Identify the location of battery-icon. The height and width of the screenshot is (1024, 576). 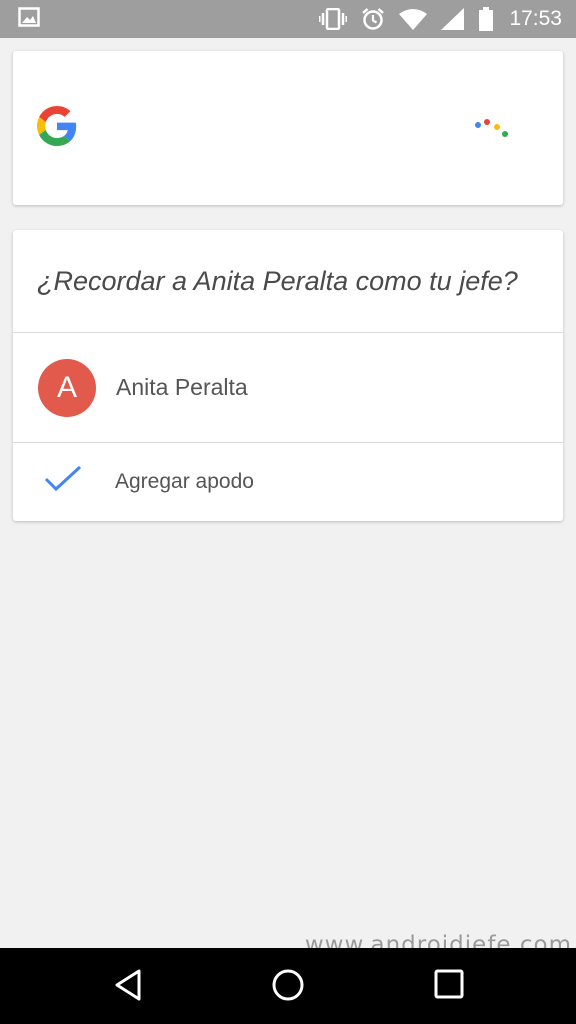
(486, 19).